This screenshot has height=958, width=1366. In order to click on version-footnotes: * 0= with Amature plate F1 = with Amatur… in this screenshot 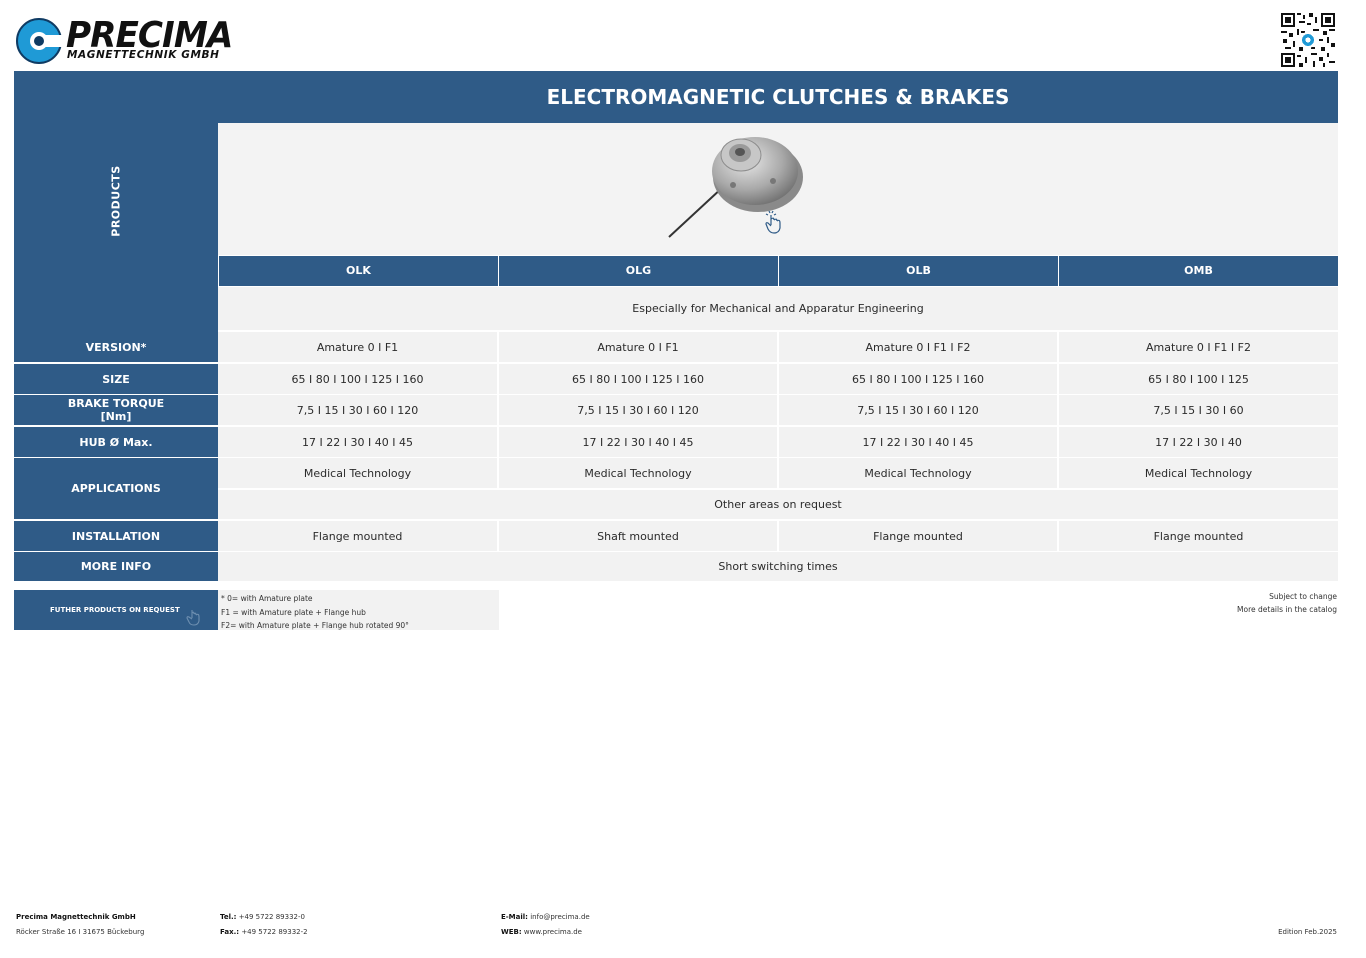, I will do `click(358, 610)`.